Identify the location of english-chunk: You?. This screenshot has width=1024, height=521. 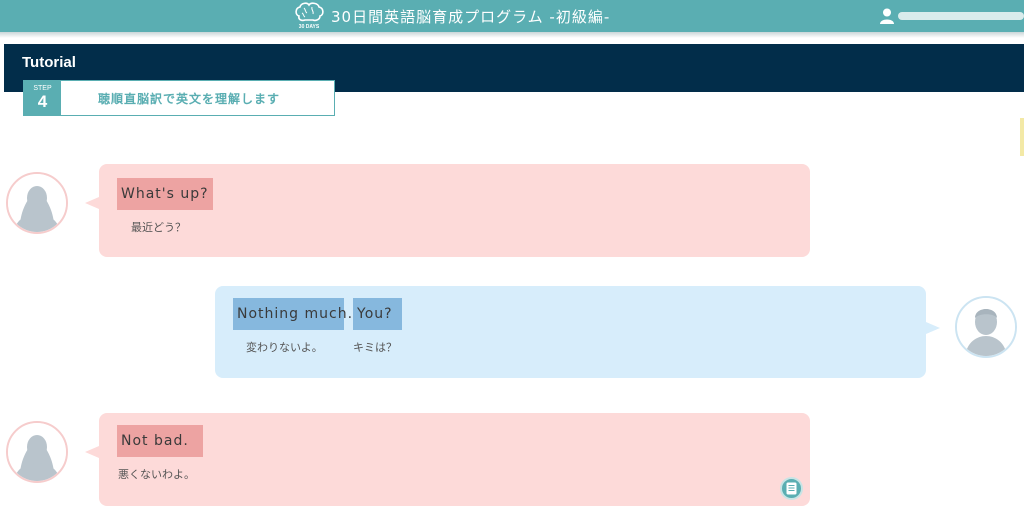
(377, 314).